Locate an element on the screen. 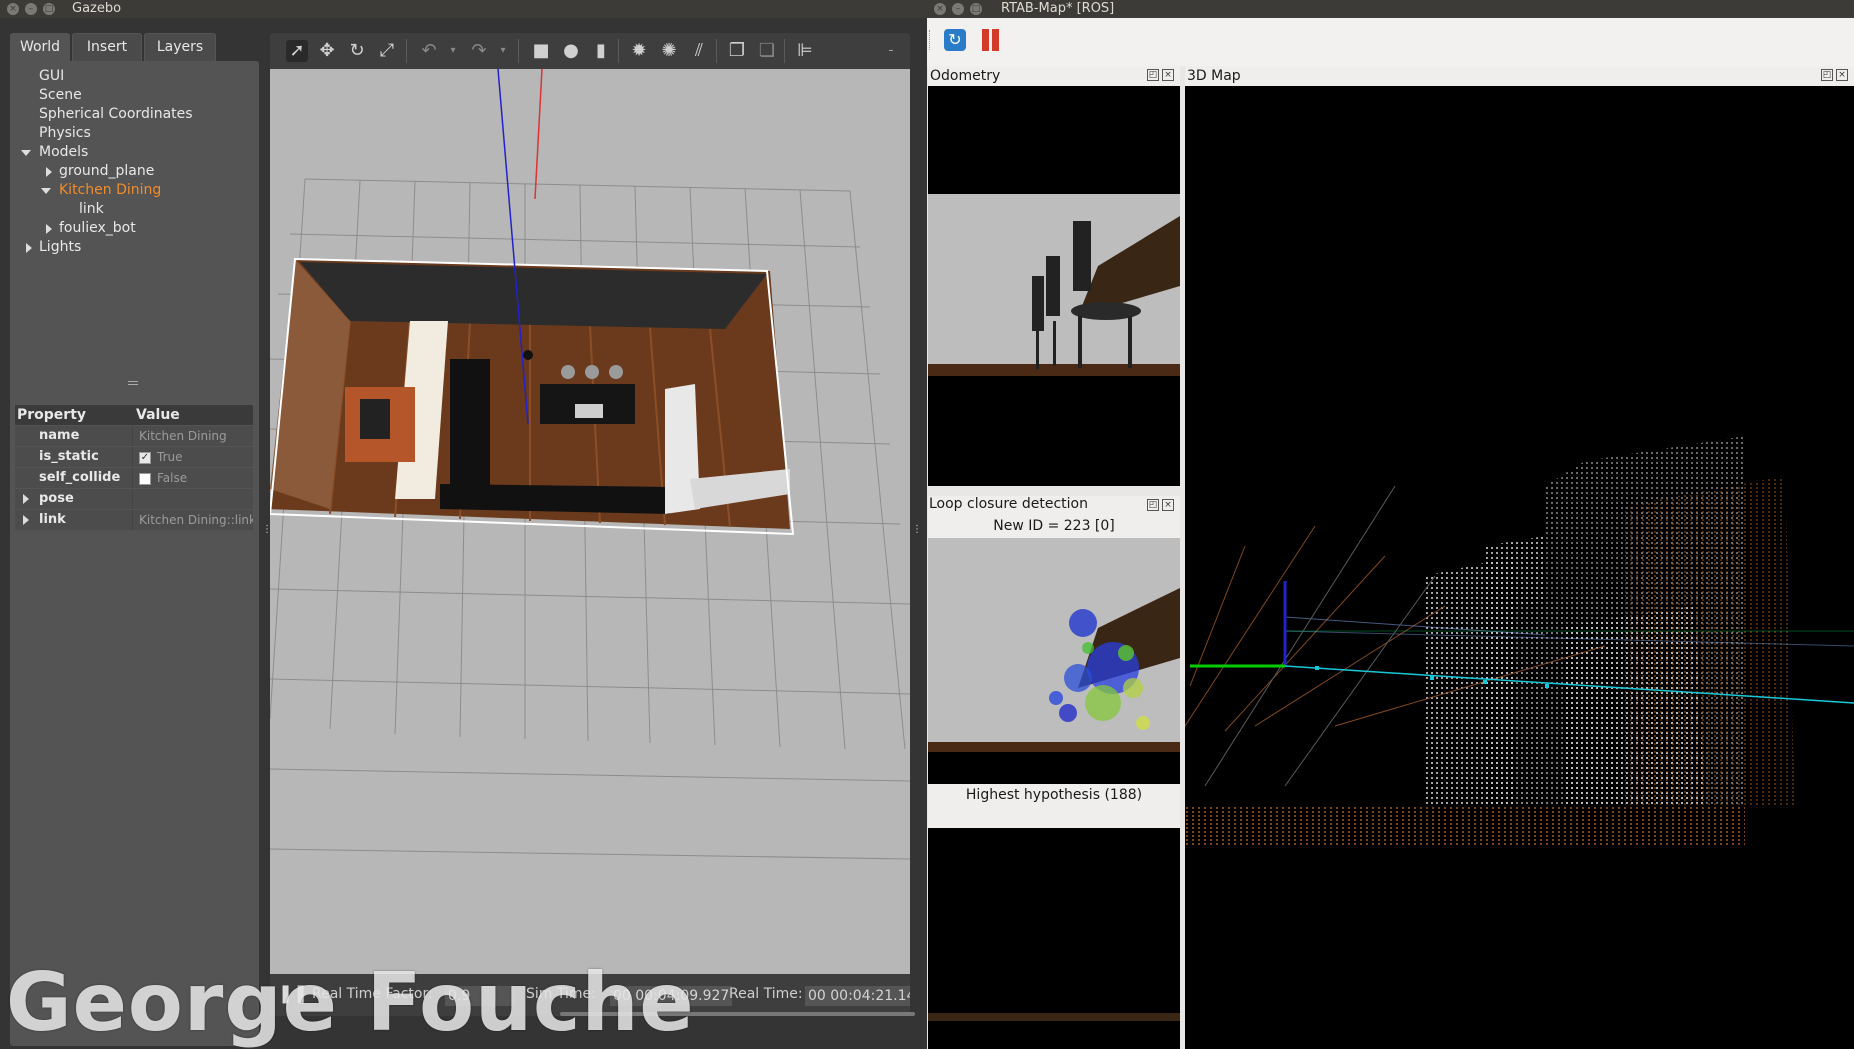 This screenshot has height=1049, width=1854. pause-red-icon is located at coordinates (991, 40).